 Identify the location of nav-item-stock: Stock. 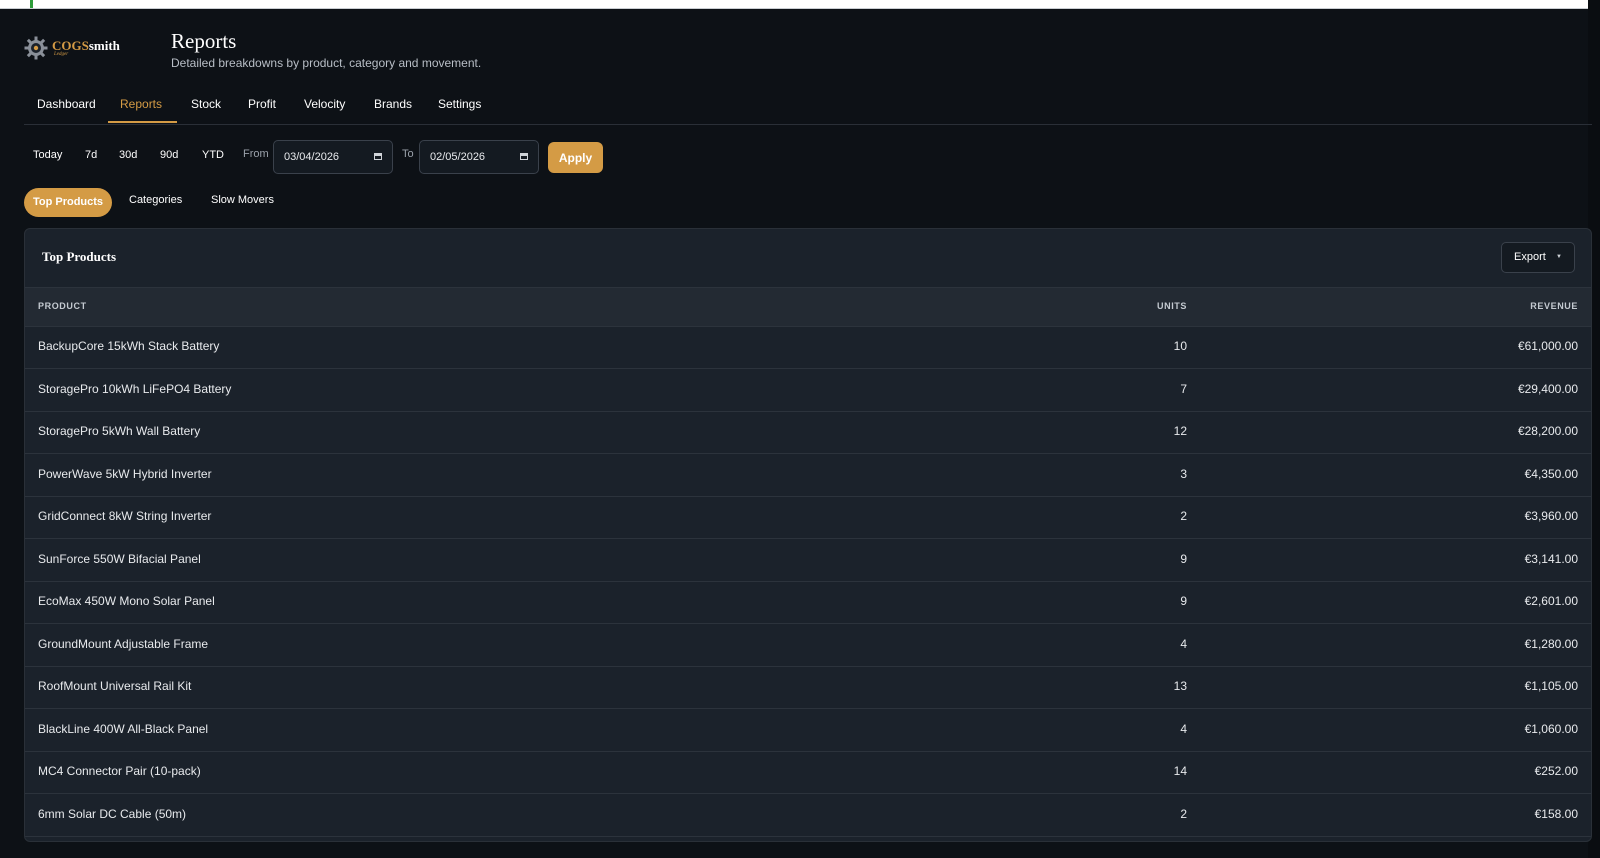
(206, 104).